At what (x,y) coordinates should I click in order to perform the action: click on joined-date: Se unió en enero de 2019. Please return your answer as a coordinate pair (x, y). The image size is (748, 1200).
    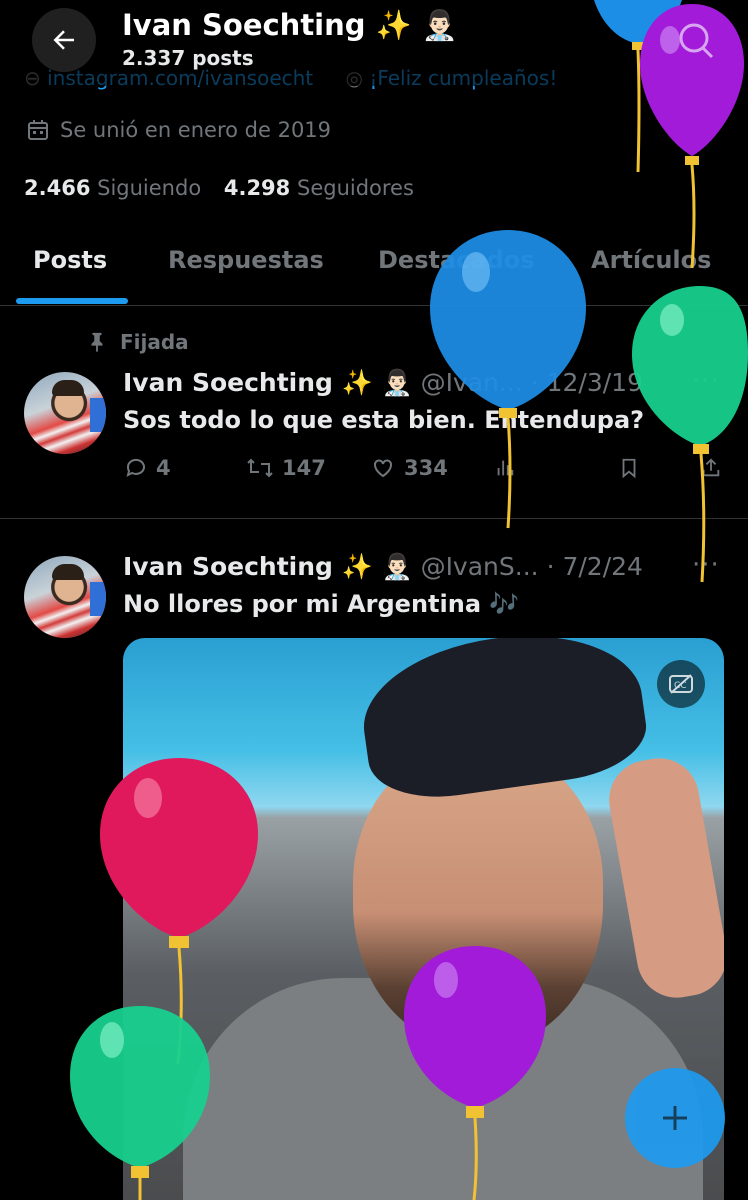
    Looking at the image, I should click on (178, 130).